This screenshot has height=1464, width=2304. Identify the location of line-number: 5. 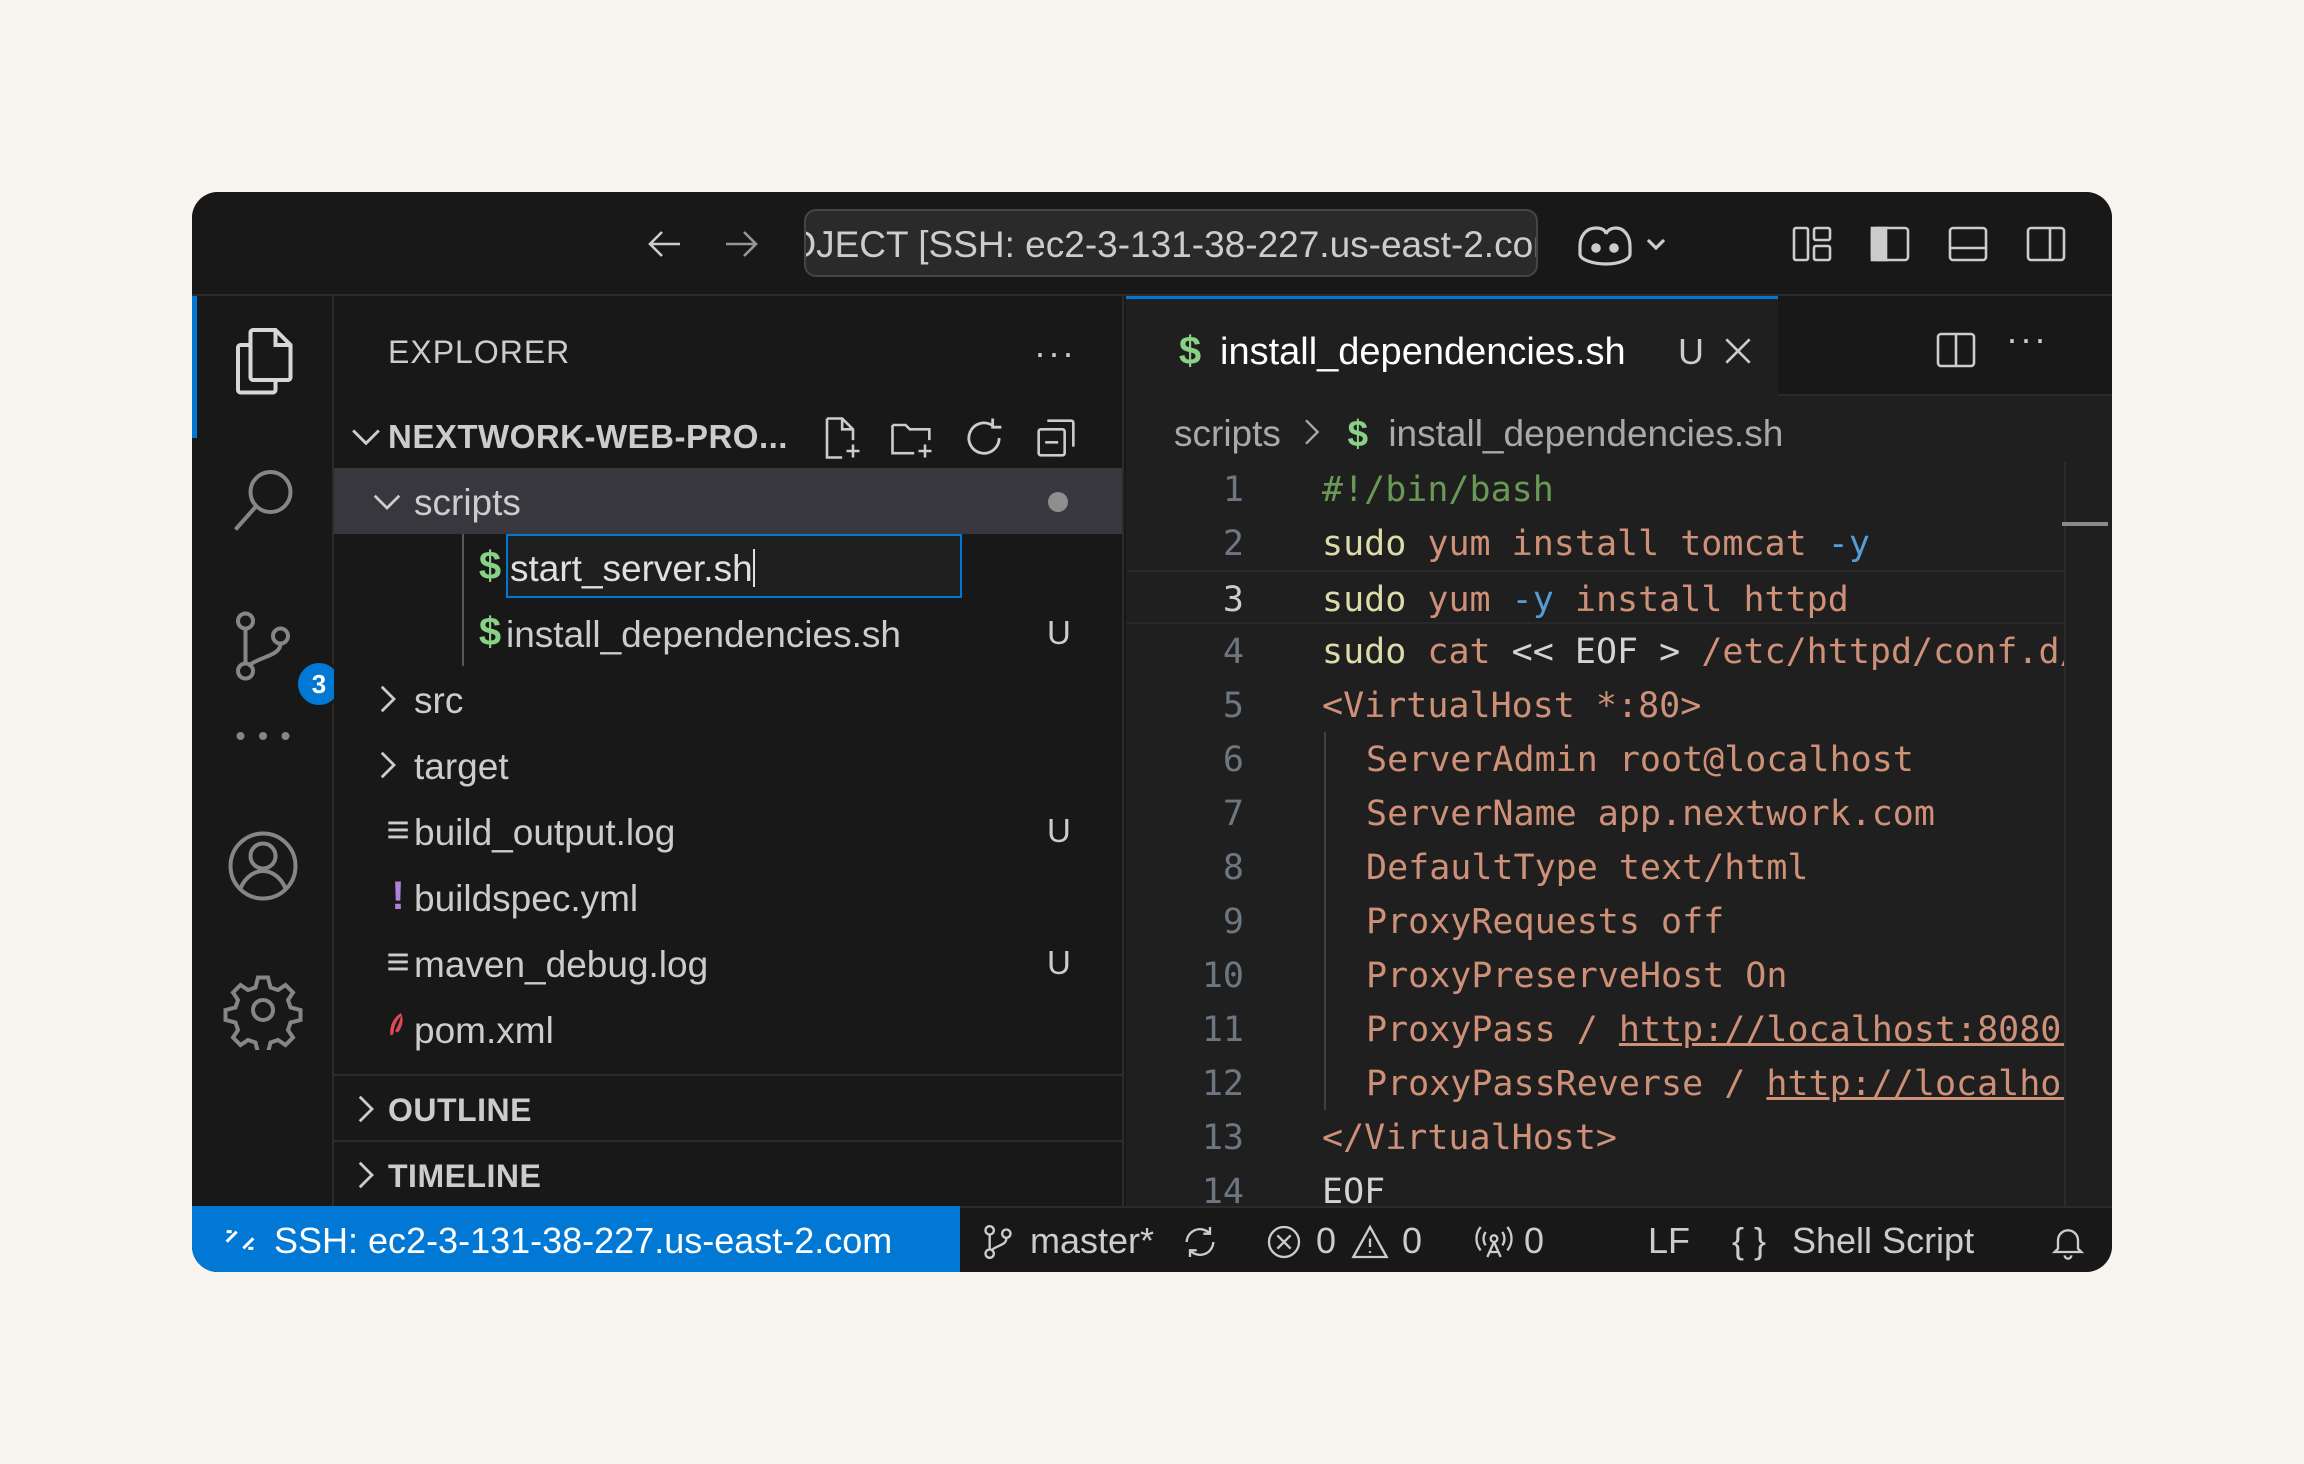
(1233, 706).